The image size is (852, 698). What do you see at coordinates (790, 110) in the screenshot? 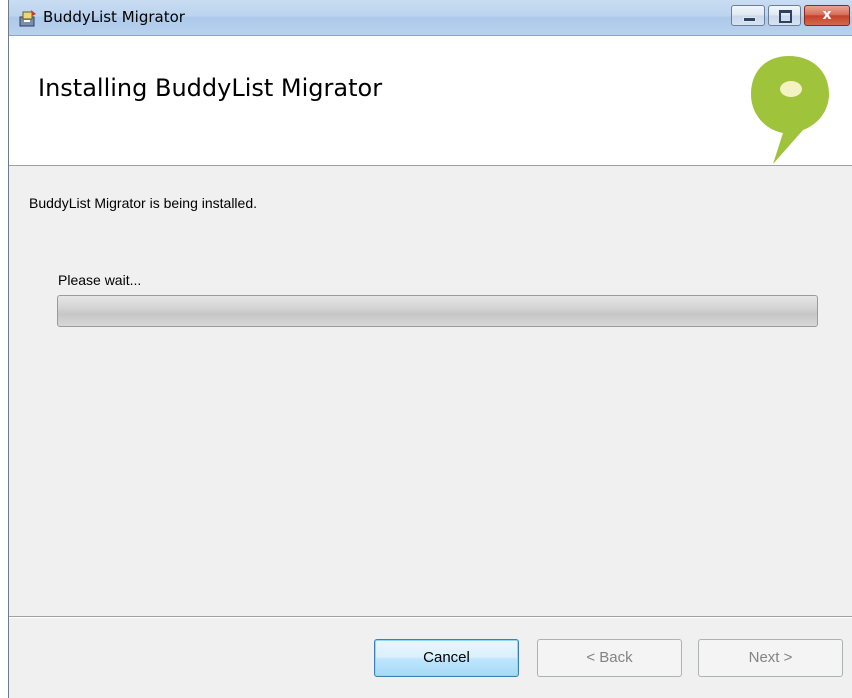
I see `speech-bubble-logo-icon` at bounding box center [790, 110].